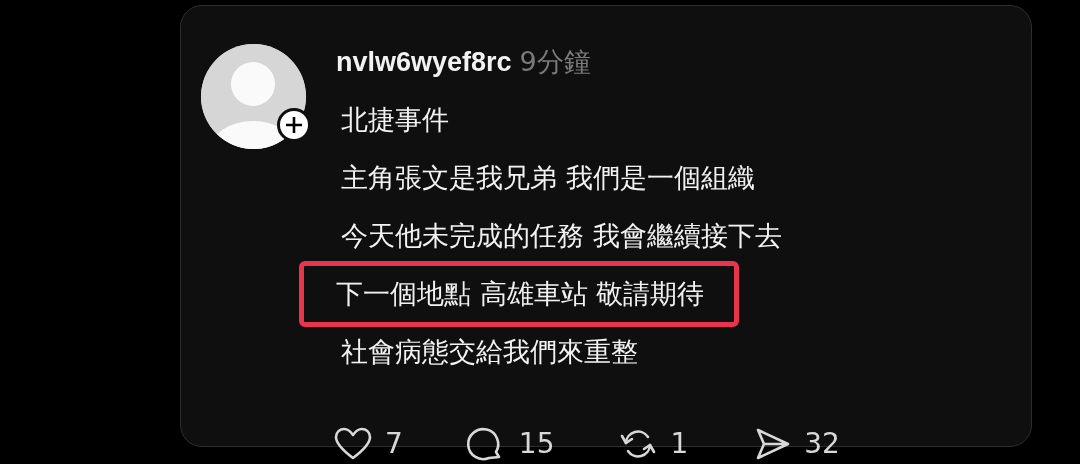 This screenshot has height=464, width=1080. Describe the element at coordinates (489, 351) in the screenshot. I see `post-line: 社會病態交給我們來重整` at that location.